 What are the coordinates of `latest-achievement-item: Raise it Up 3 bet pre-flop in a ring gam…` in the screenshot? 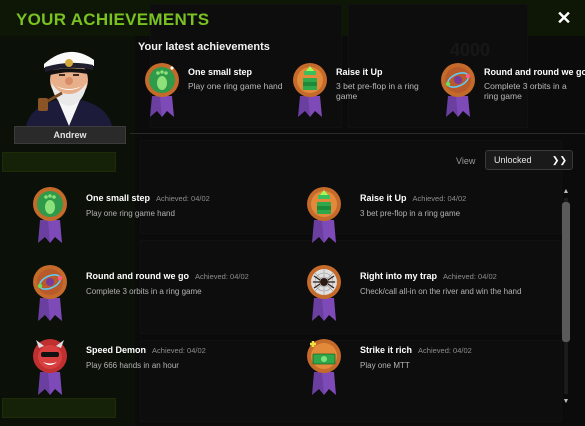 It's located at (365, 89).